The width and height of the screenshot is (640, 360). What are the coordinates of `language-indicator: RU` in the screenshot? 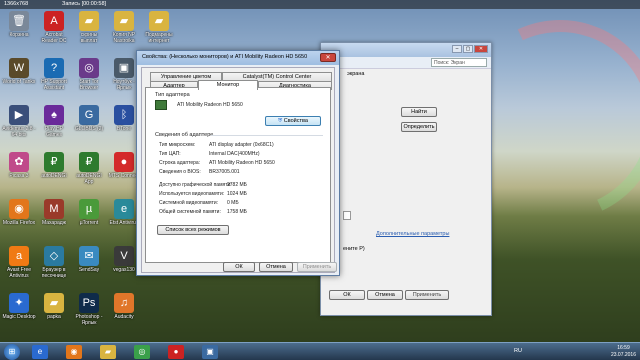 It's located at (518, 351).